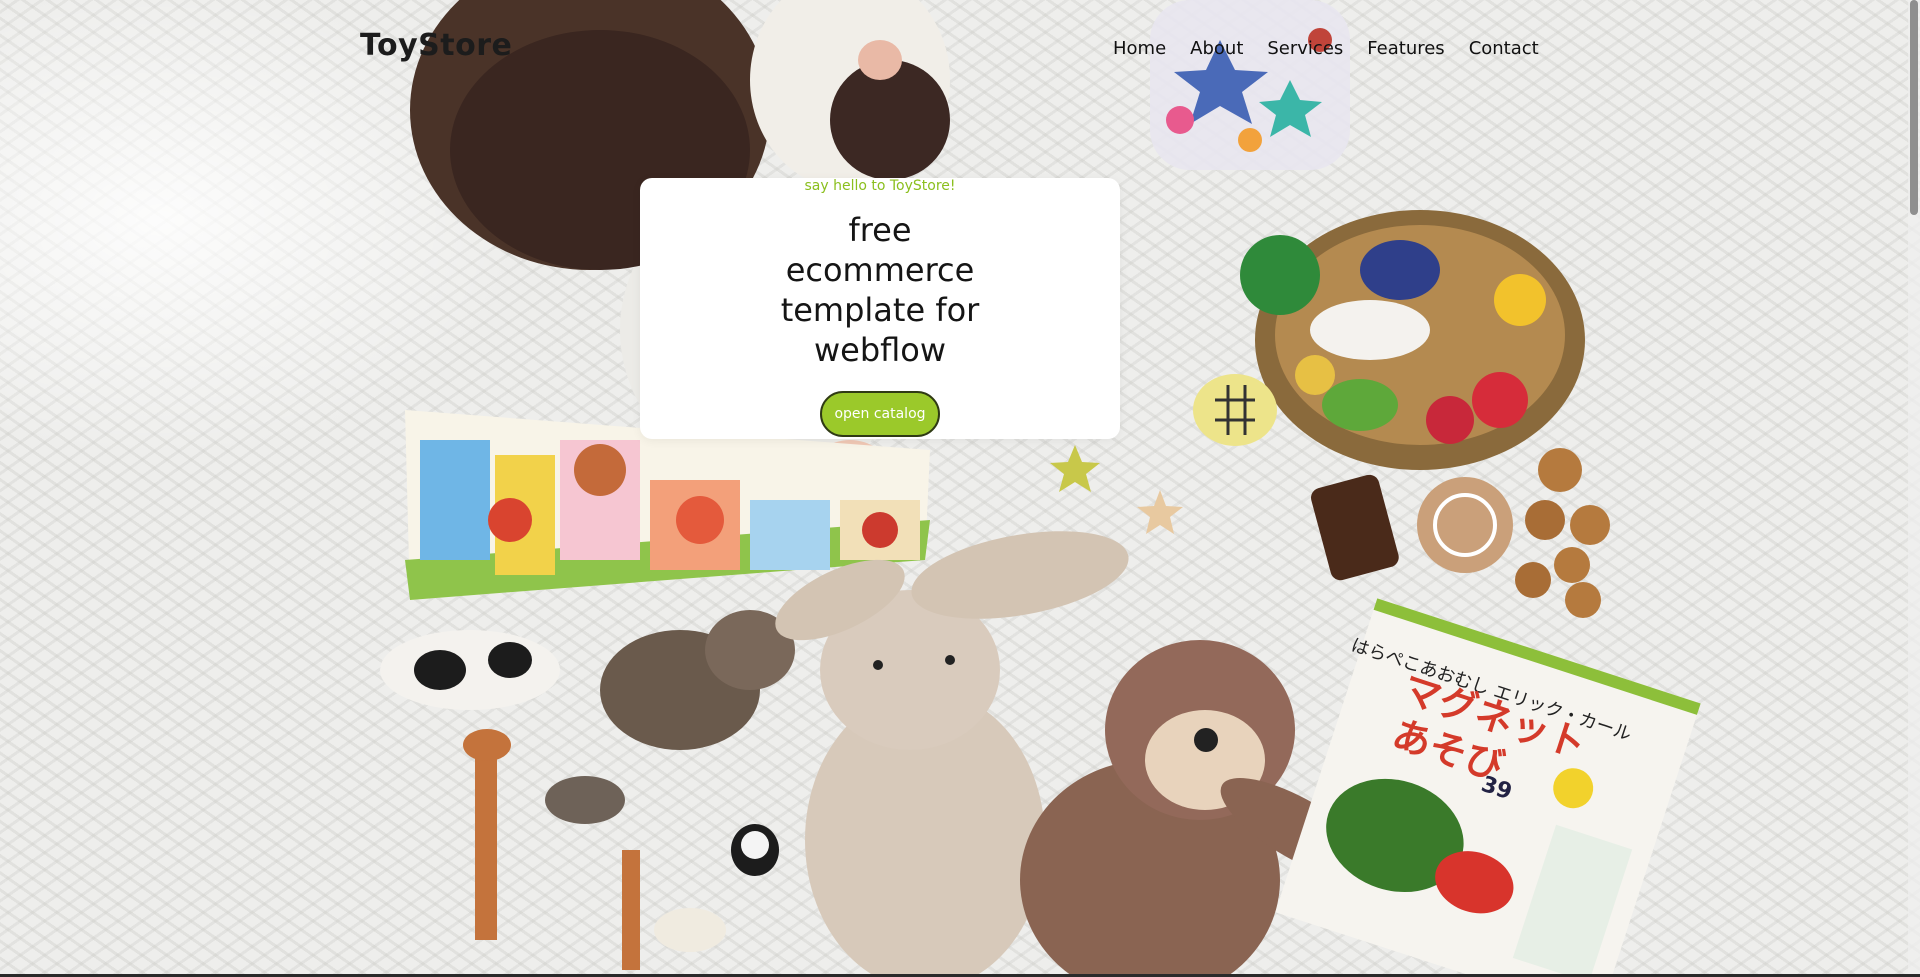 The width and height of the screenshot is (1920, 977). What do you see at coordinates (587, 790) in the screenshot?
I see `toy-animals` at bounding box center [587, 790].